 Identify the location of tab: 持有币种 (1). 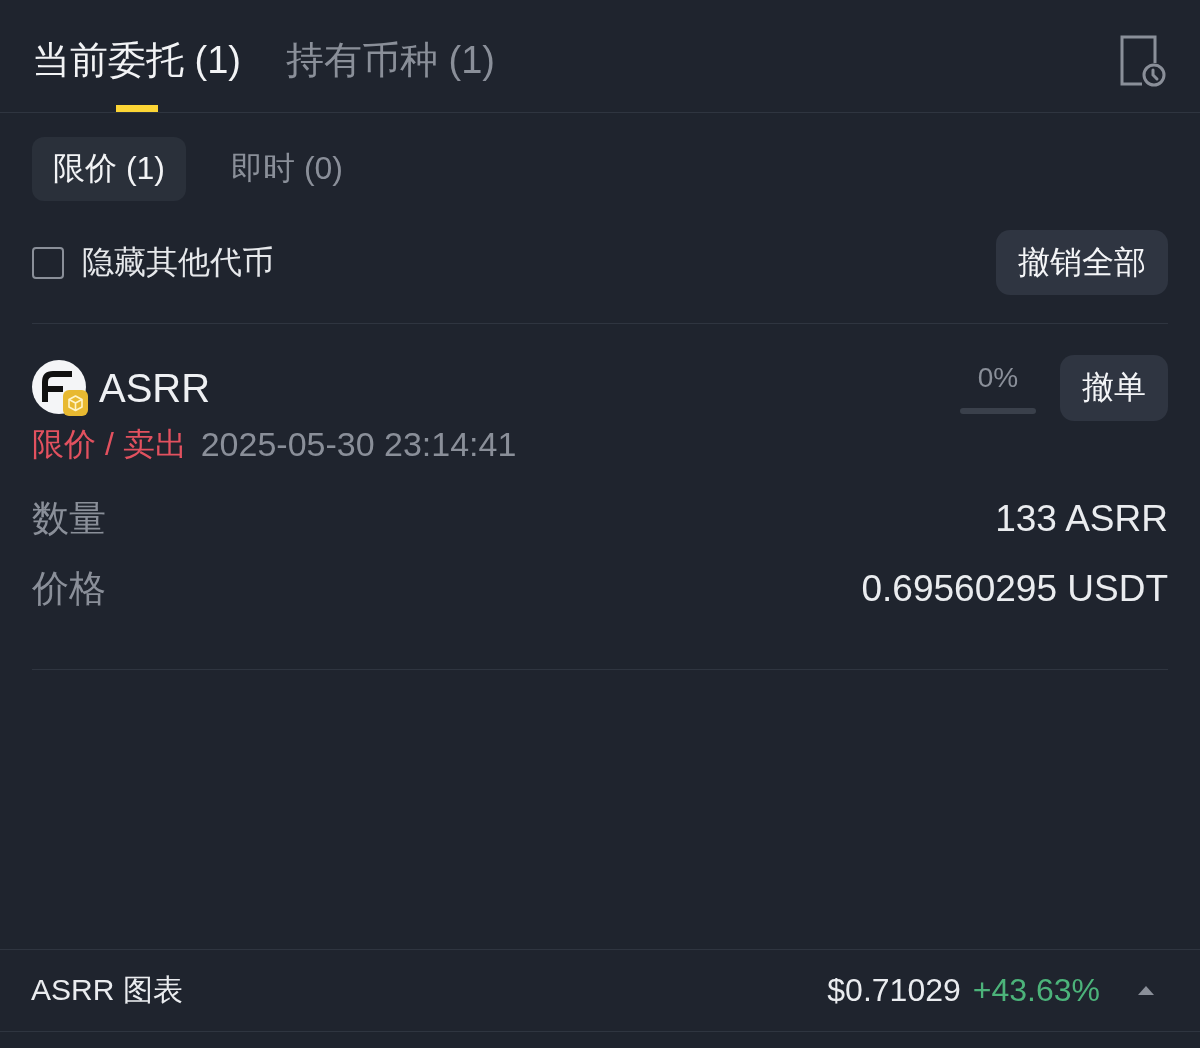
(390, 56).